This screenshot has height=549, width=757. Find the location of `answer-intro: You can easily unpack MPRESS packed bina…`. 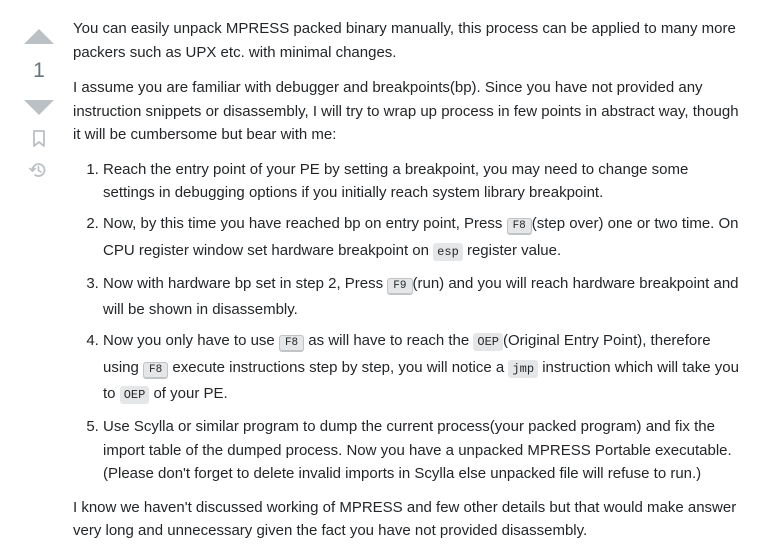

answer-intro: You can easily unpack MPRESS packed bina… is located at coordinates (404, 40).